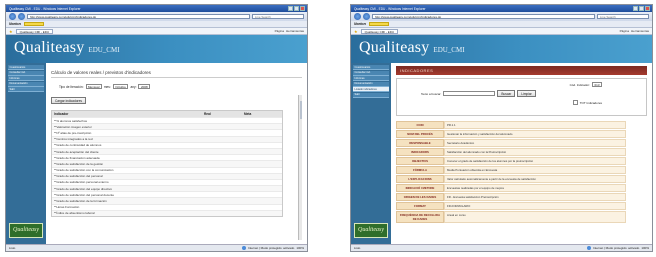 This screenshot has height=257, width=656. I want to click on table-row: **% alumnos satisfechos, so click(167, 120).